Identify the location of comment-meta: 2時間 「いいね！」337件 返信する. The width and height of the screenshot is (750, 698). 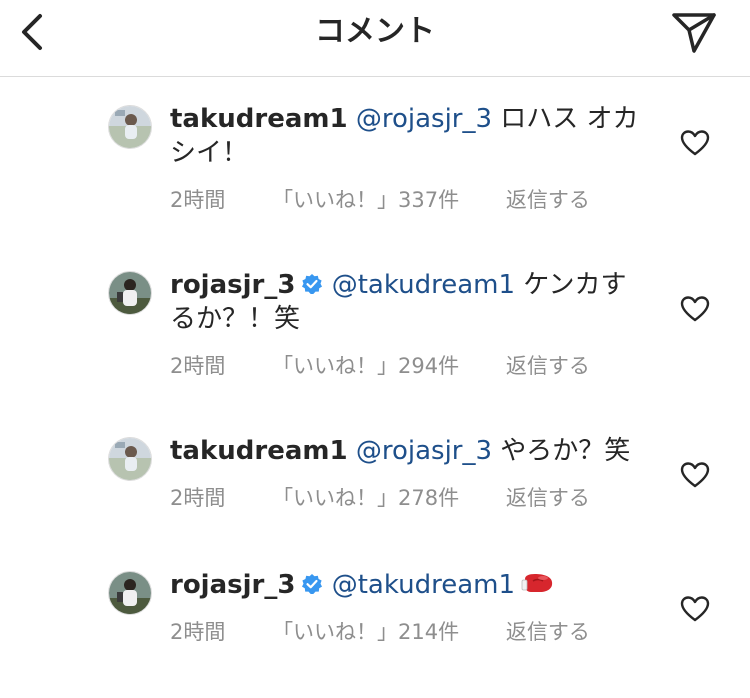
(400, 200).